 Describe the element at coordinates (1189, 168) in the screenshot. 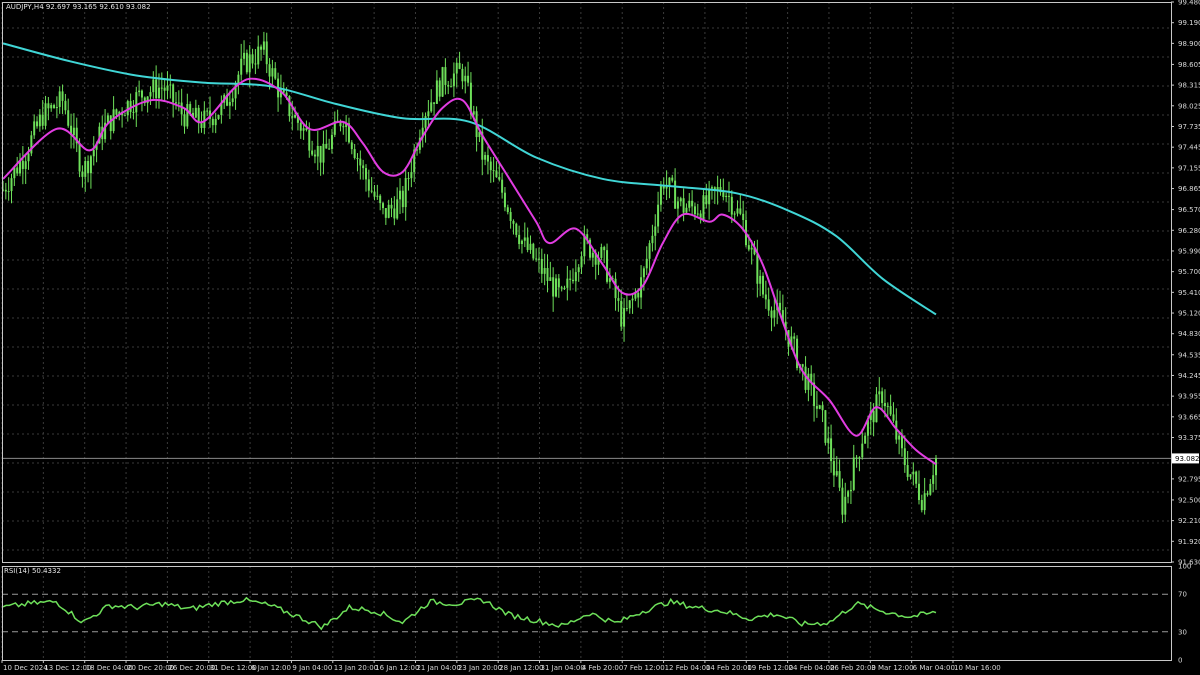

I see `price-tick-label: 97.155` at that location.